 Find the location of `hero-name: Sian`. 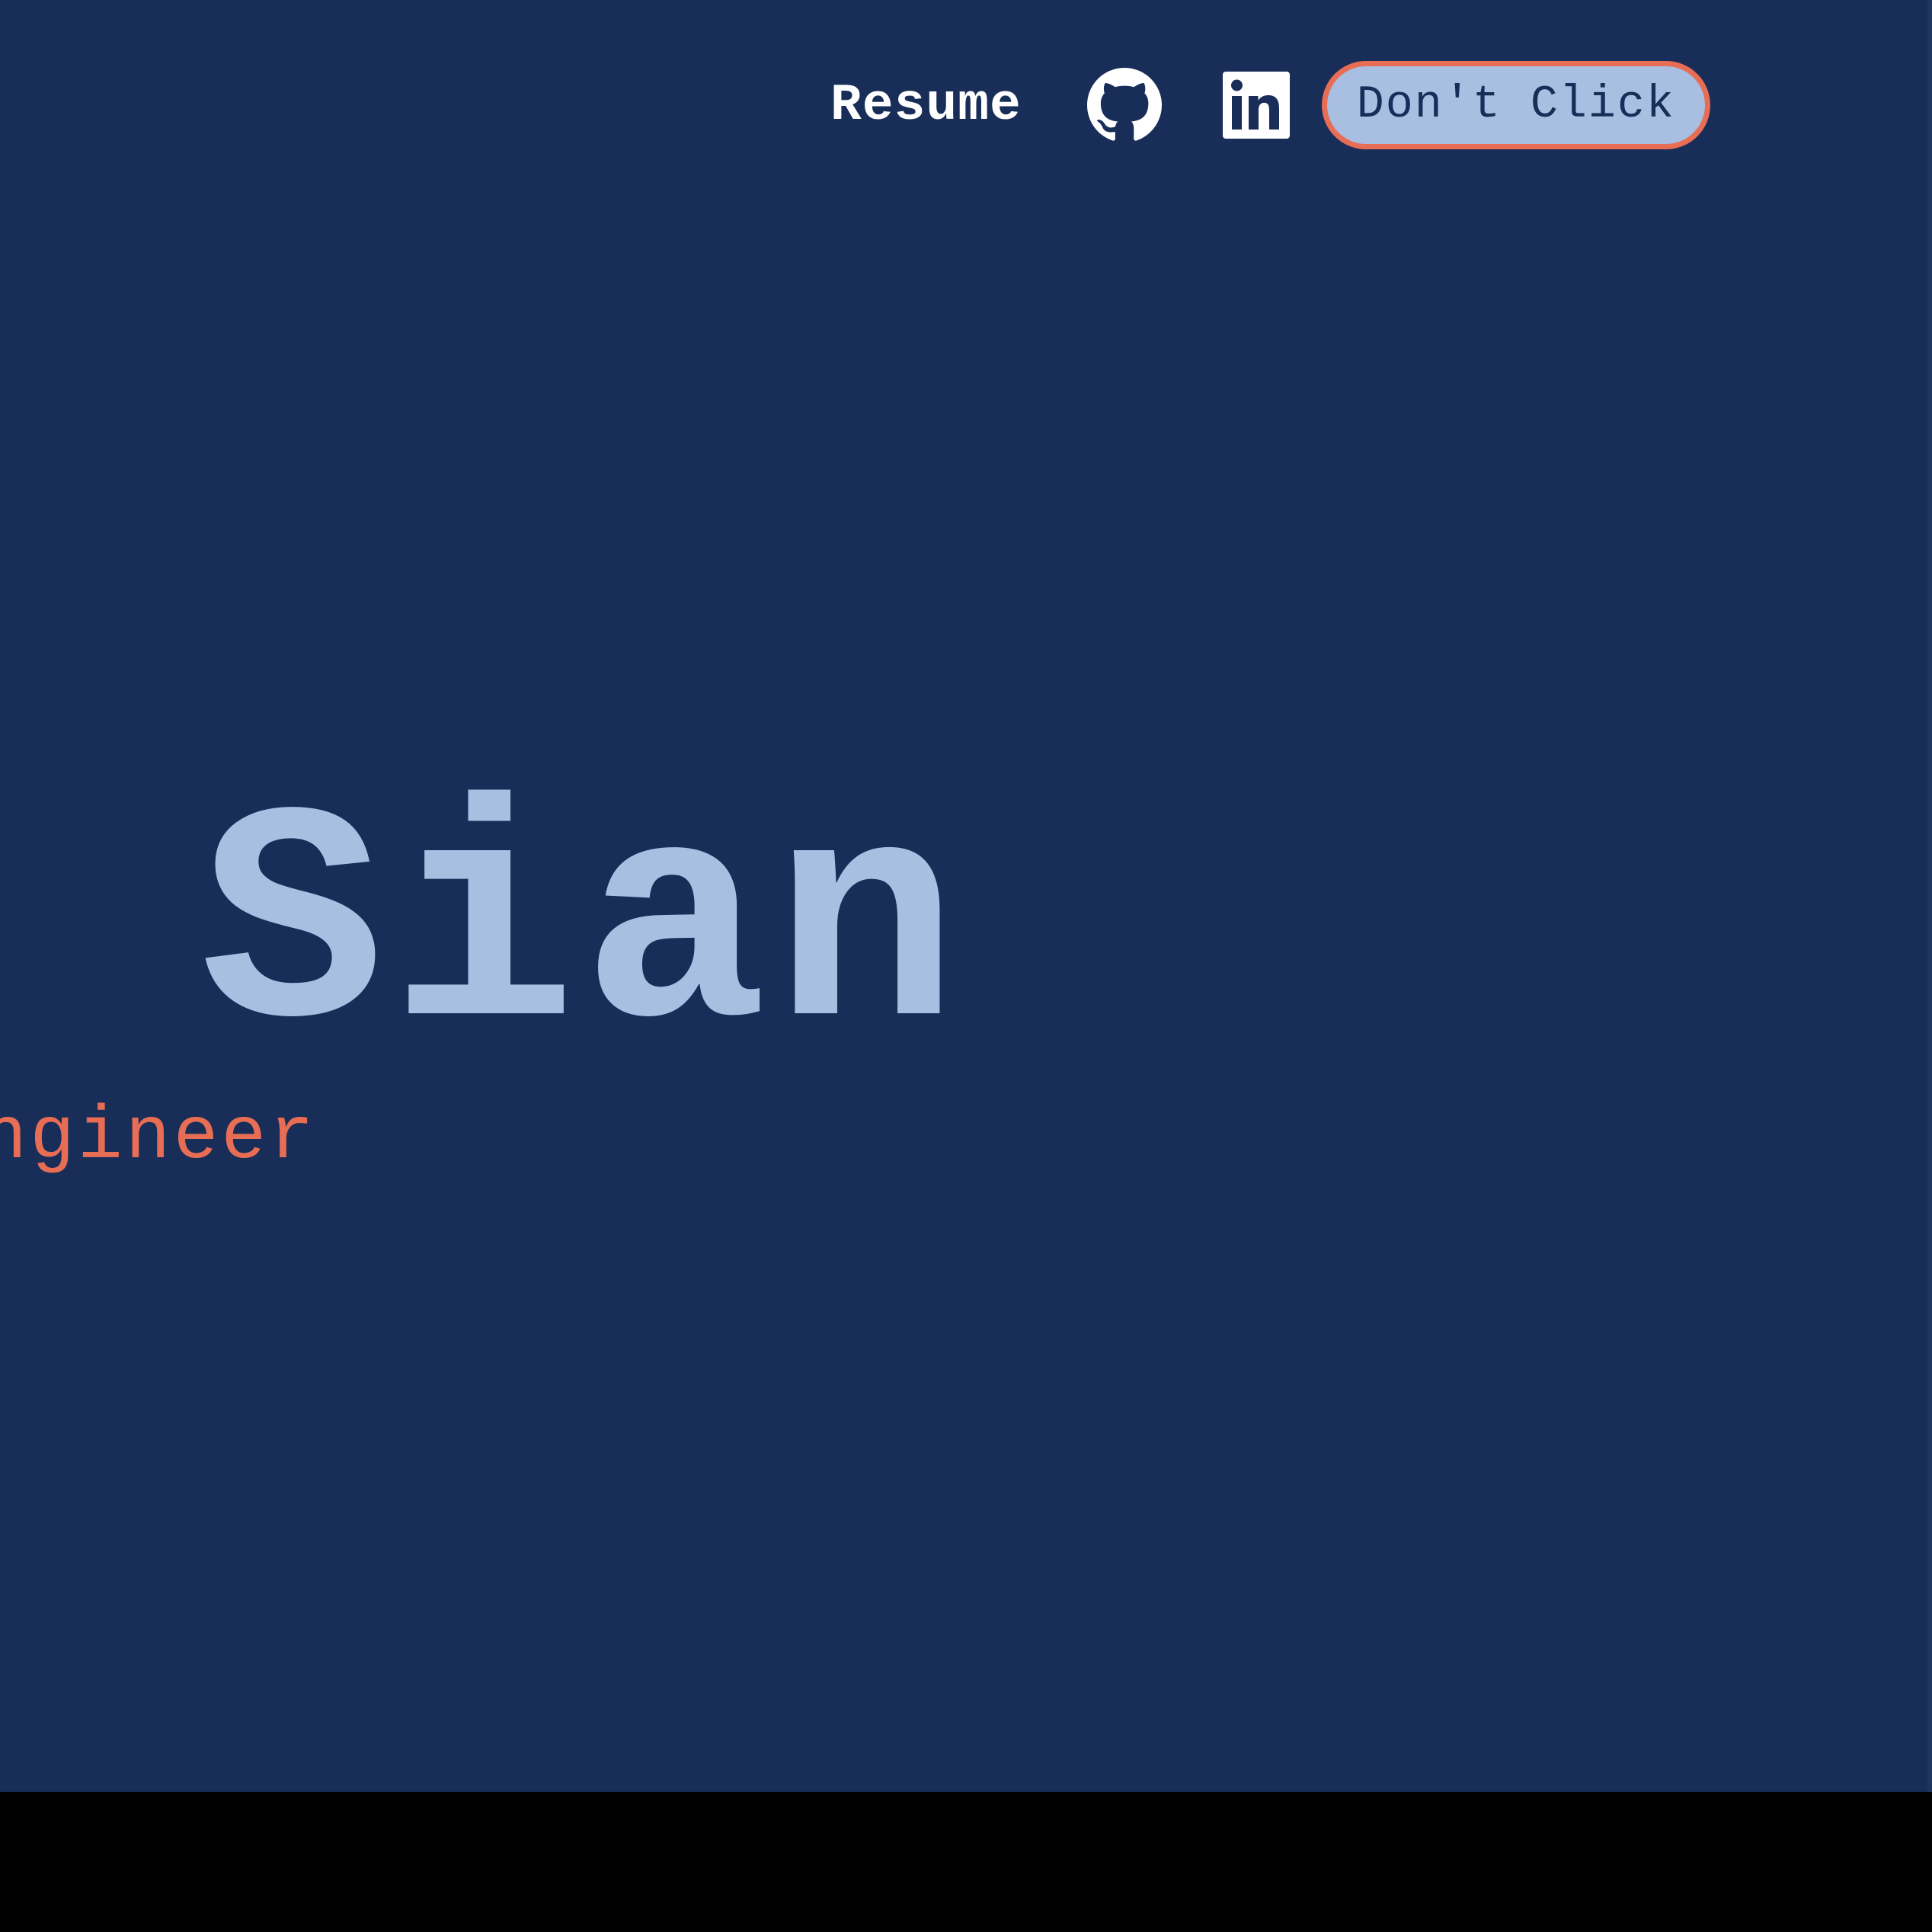

hero-name: Sian is located at coordinates (582, 931).